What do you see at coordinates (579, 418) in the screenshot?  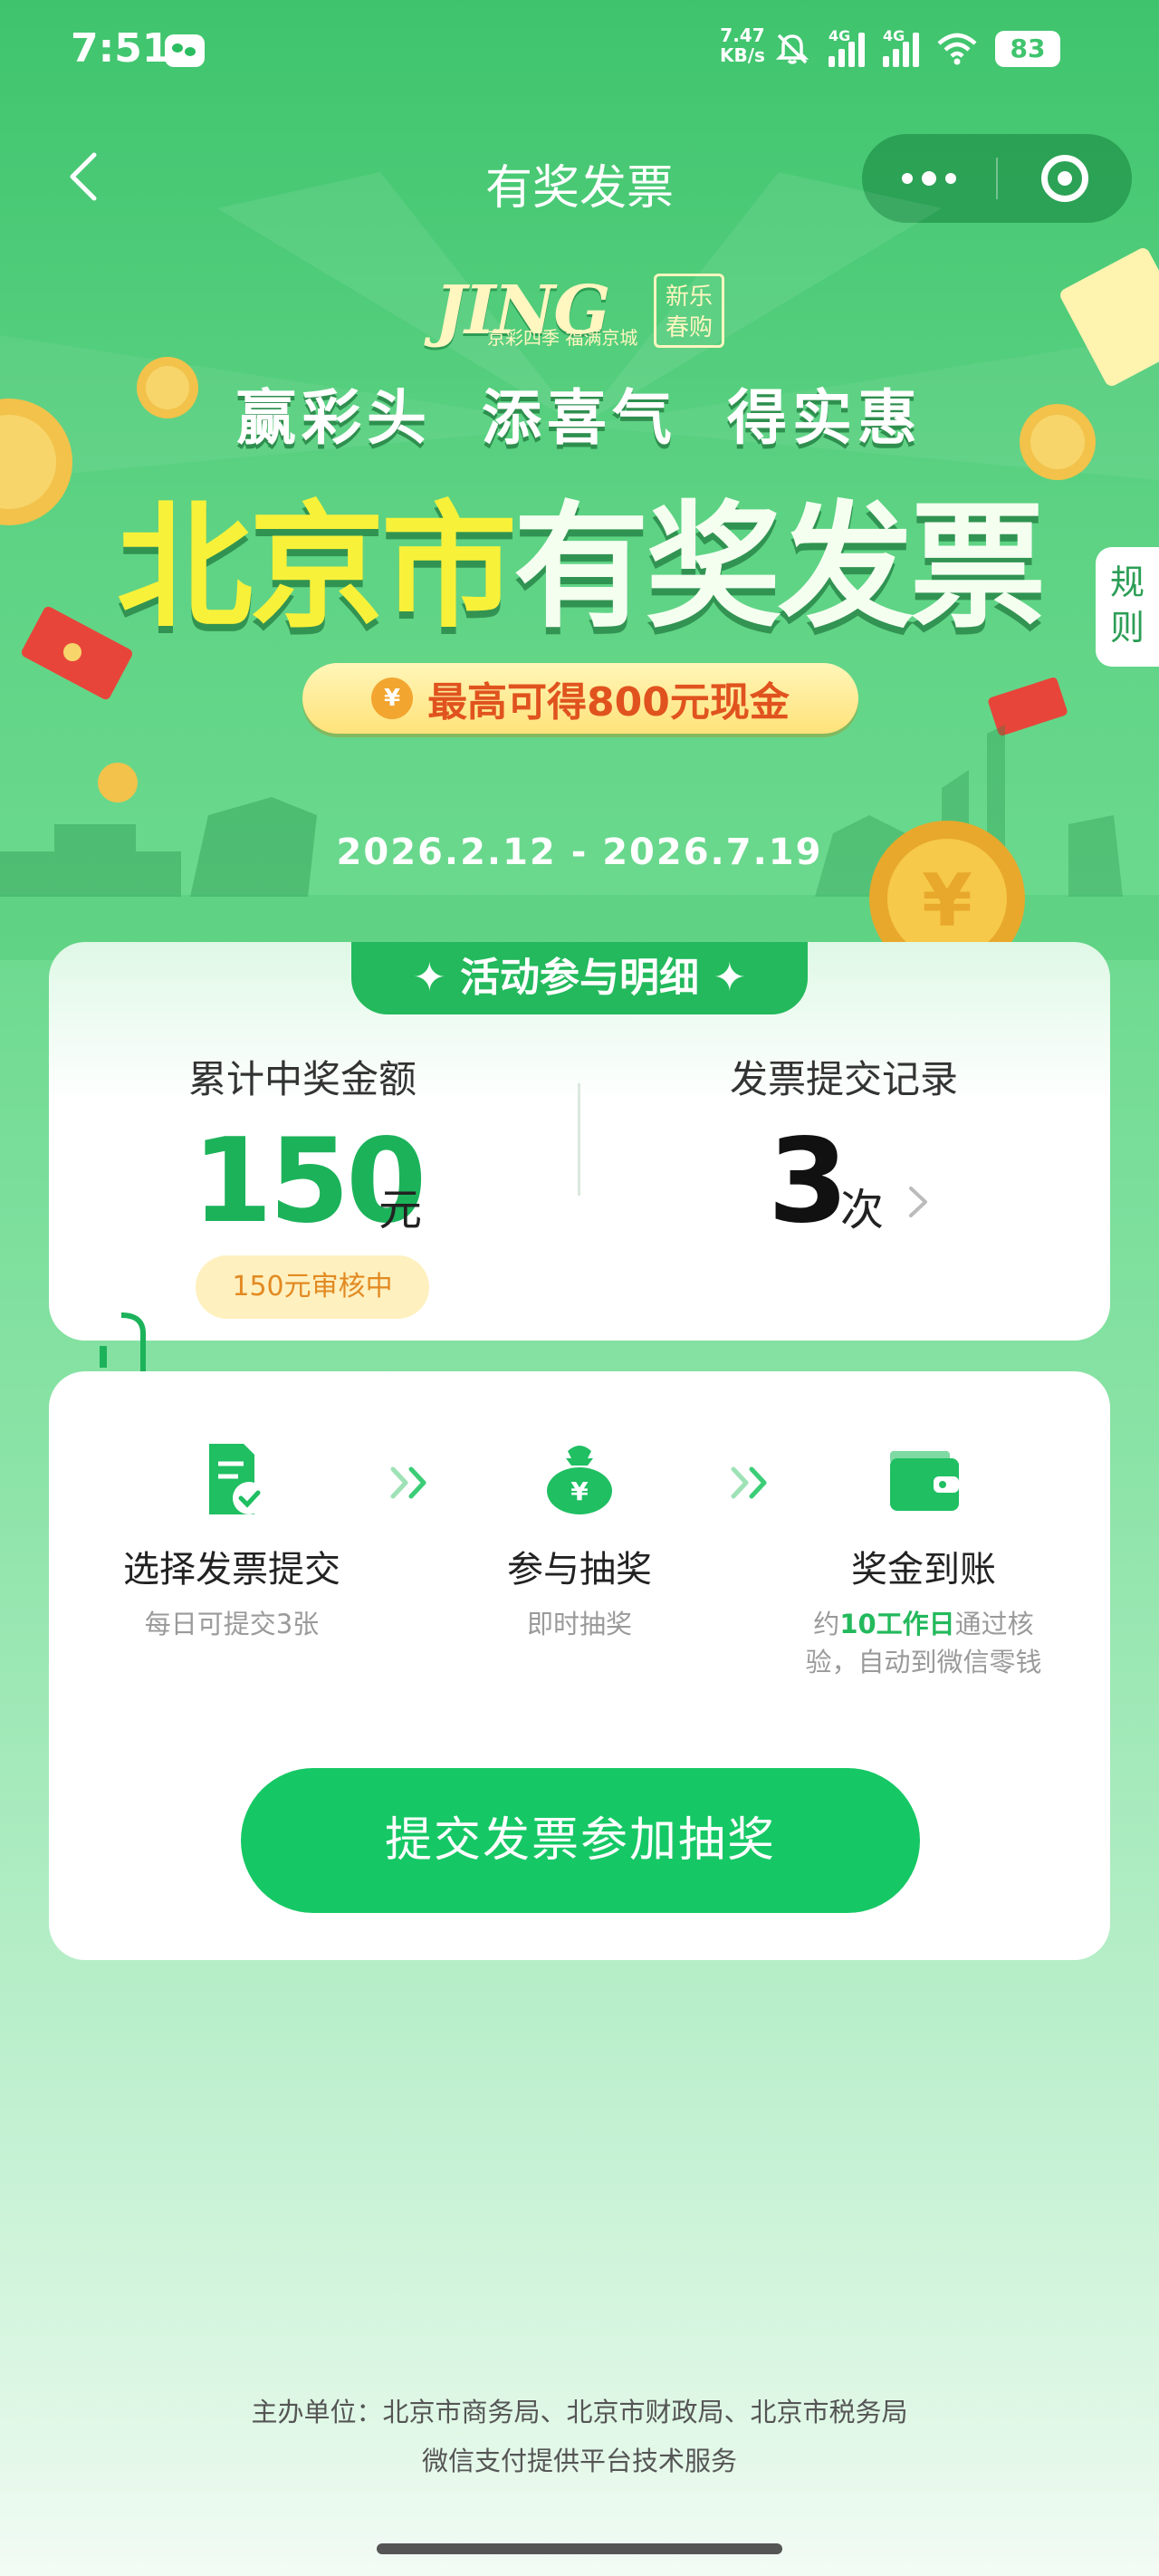 I see `banner-slogan: 赢彩头 添喜气 得实惠` at bounding box center [579, 418].